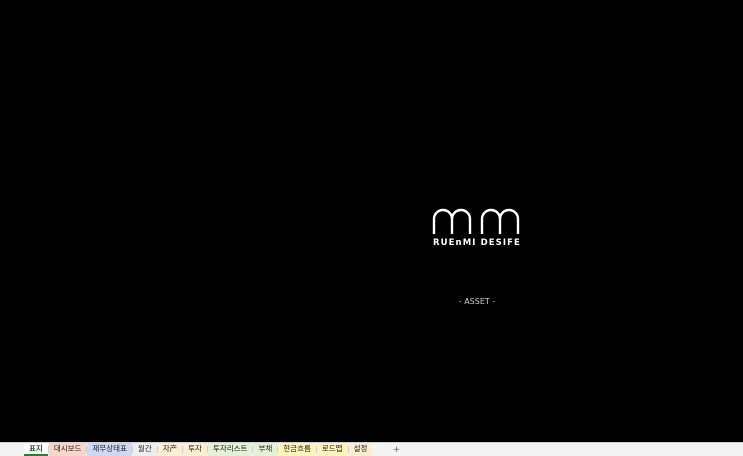 Image resolution: width=743 pixels, height=456 pixels. I want to click on sheet-tab-bar: 표지 대시보드 재무상태표 월간 자产 투자 투자리스트 부채 현금흐름 로드맵 설정 +, so click(371, 449).